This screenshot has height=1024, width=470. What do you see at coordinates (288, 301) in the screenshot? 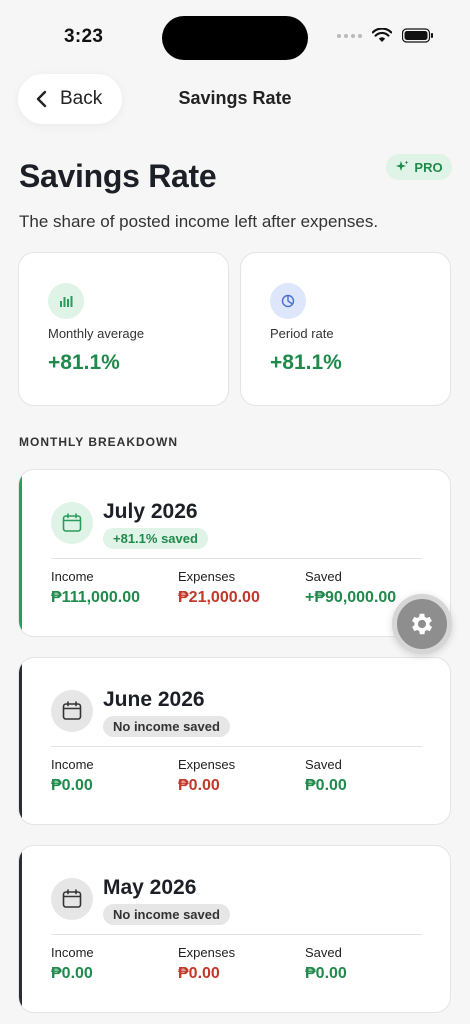
I see `pie-chart-icon` at bounding box center [288, 301].